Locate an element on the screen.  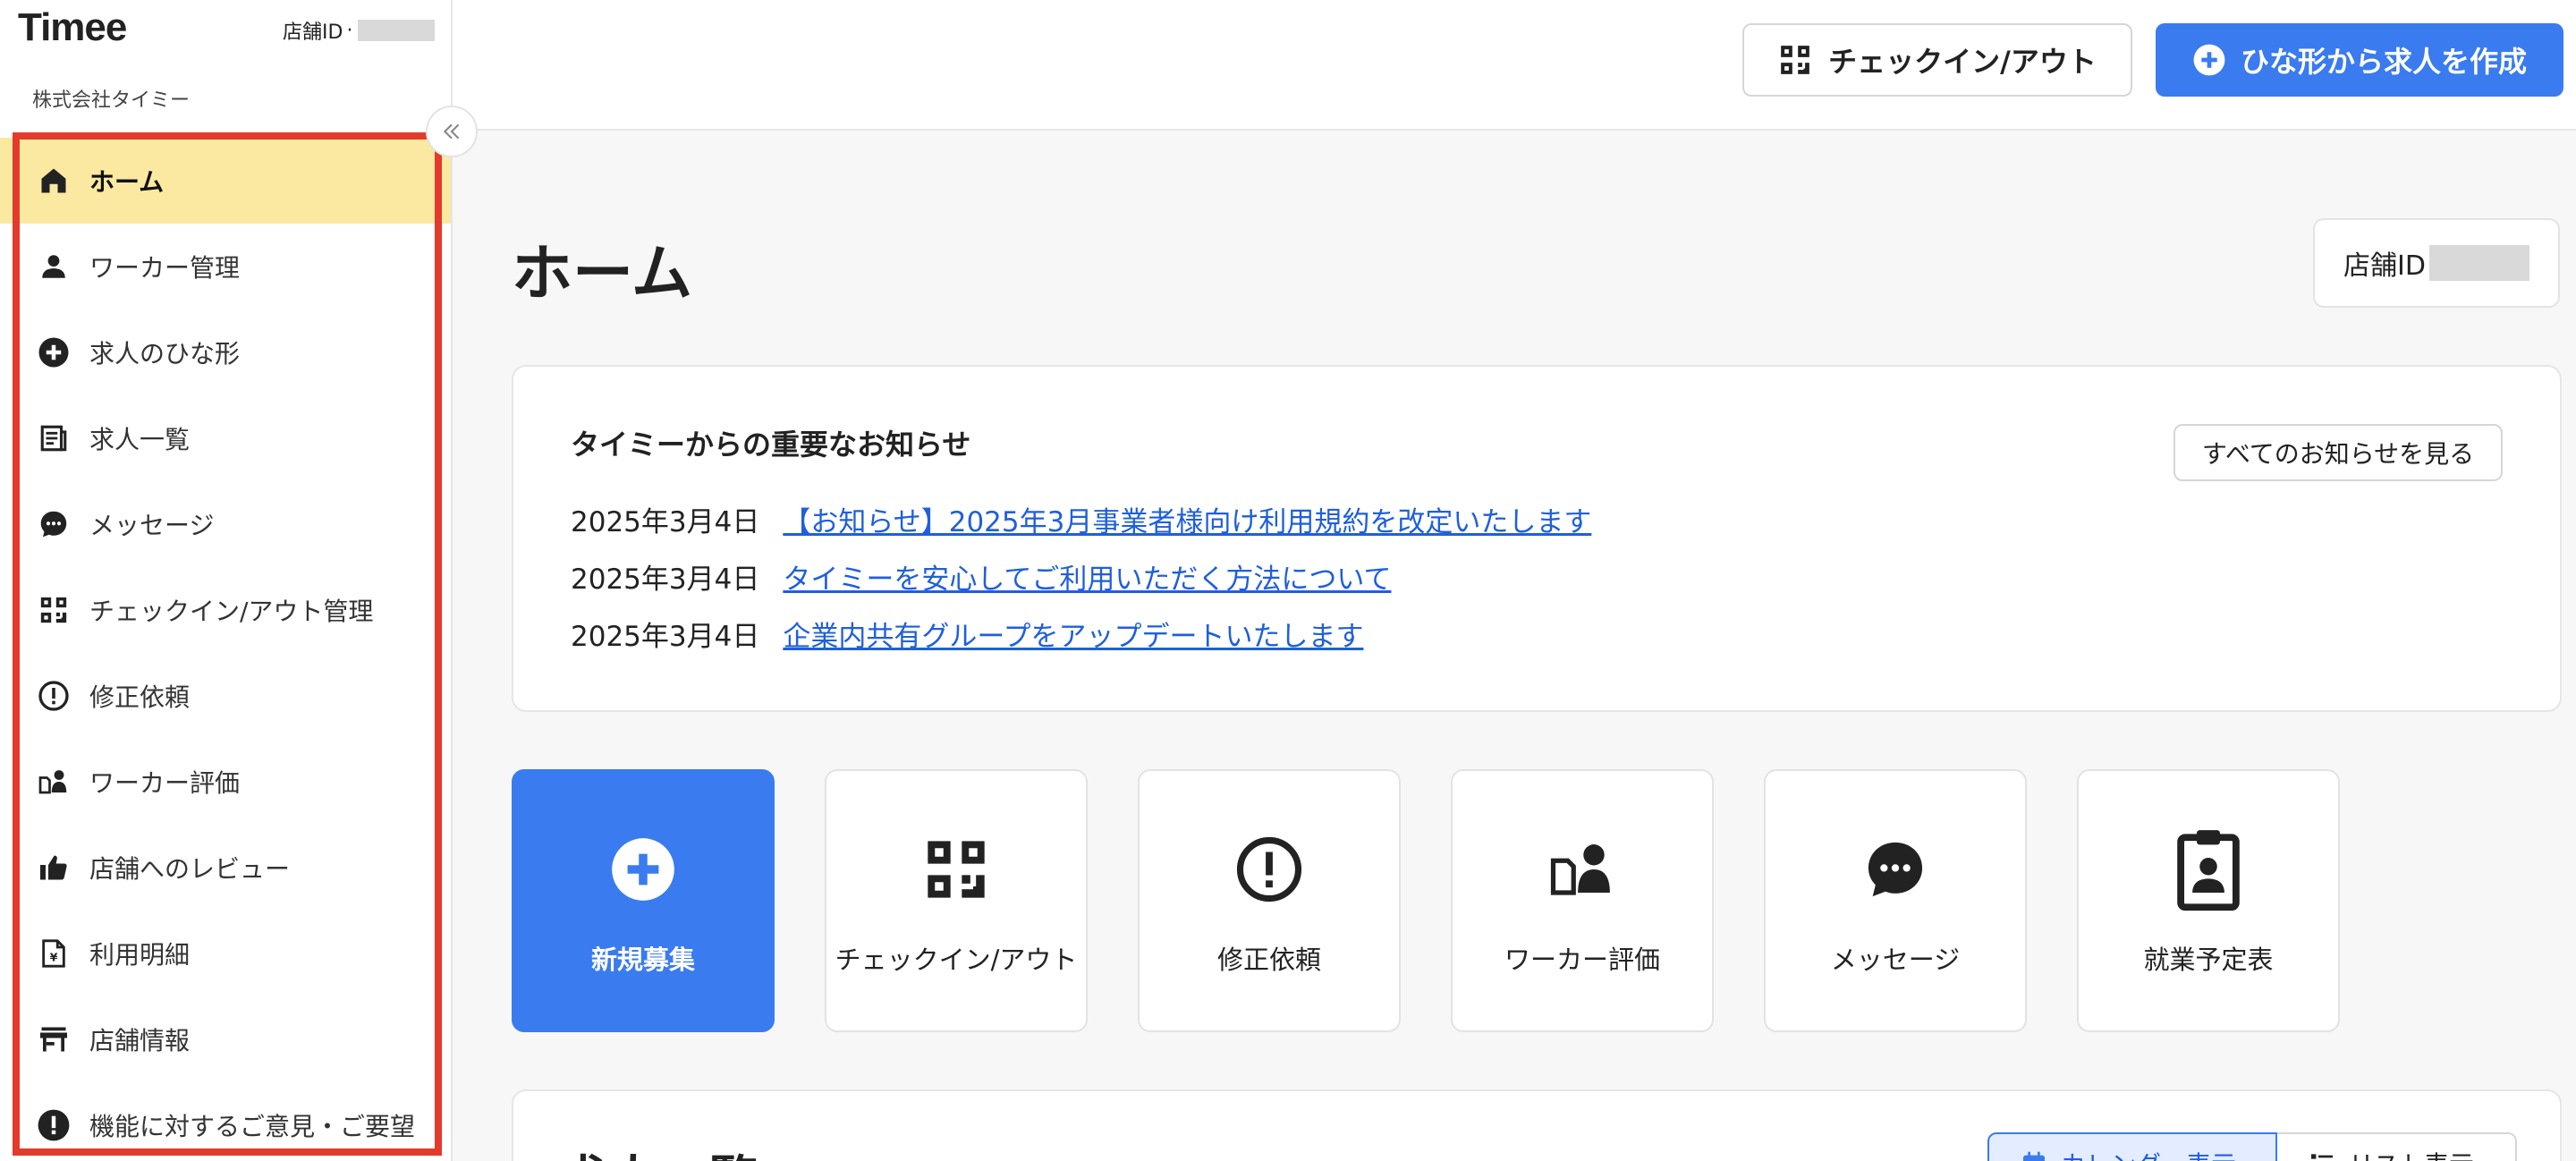
tile-label: メッセージ is located at coordinates (1895, 960).